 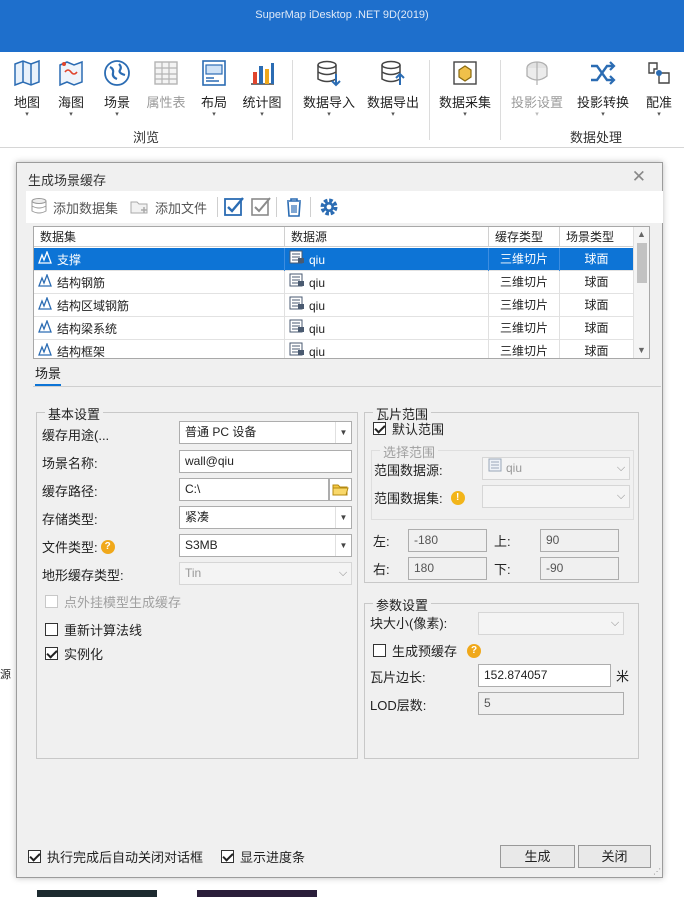 What do you see at coordinates (537, 856) in the screenshot?
I see `generate-button: 生成` at bounding box center [537, 856].